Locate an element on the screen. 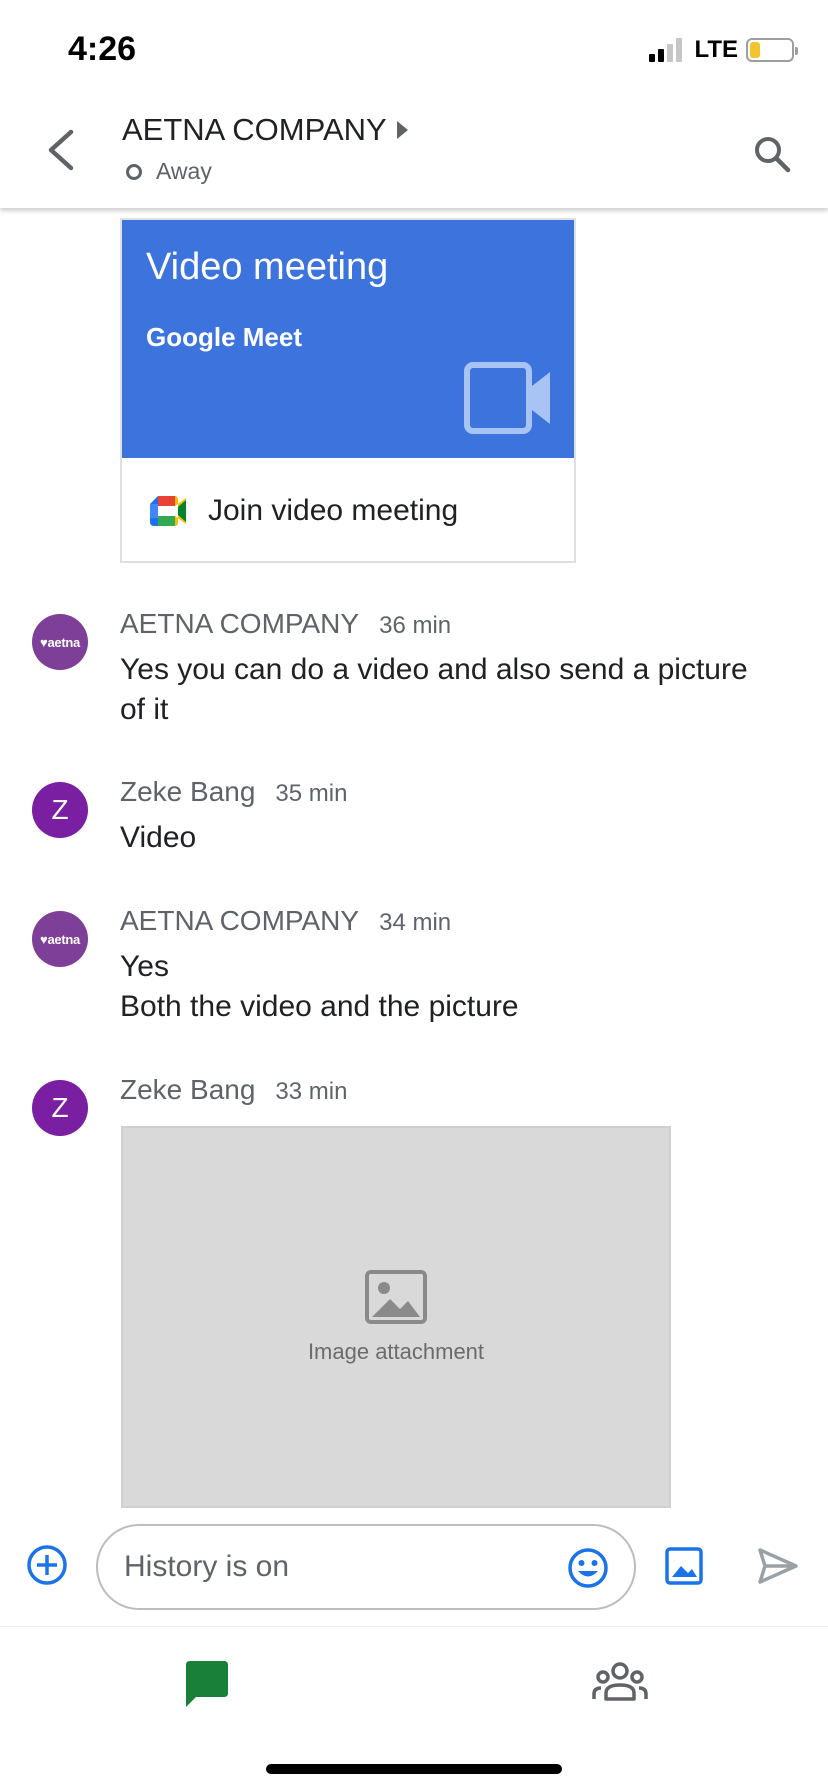 The width and height of the screenshot is (828, 1792). conversation-name: AETNA COMPANY is located at coordinates (254, 129).